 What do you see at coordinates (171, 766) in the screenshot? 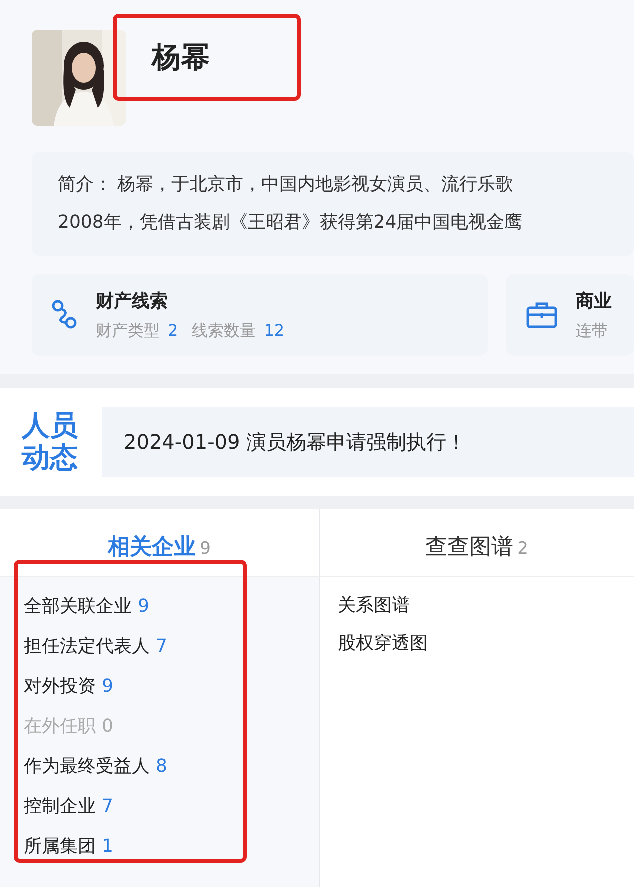
I see `company-filter-item: 作为最终受益人 8` at bounding box center [171, 766].